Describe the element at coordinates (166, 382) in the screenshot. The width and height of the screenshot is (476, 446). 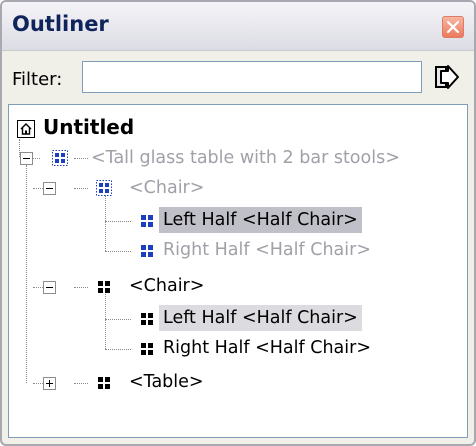
I see `tree-node-label: <Table>` at that location.